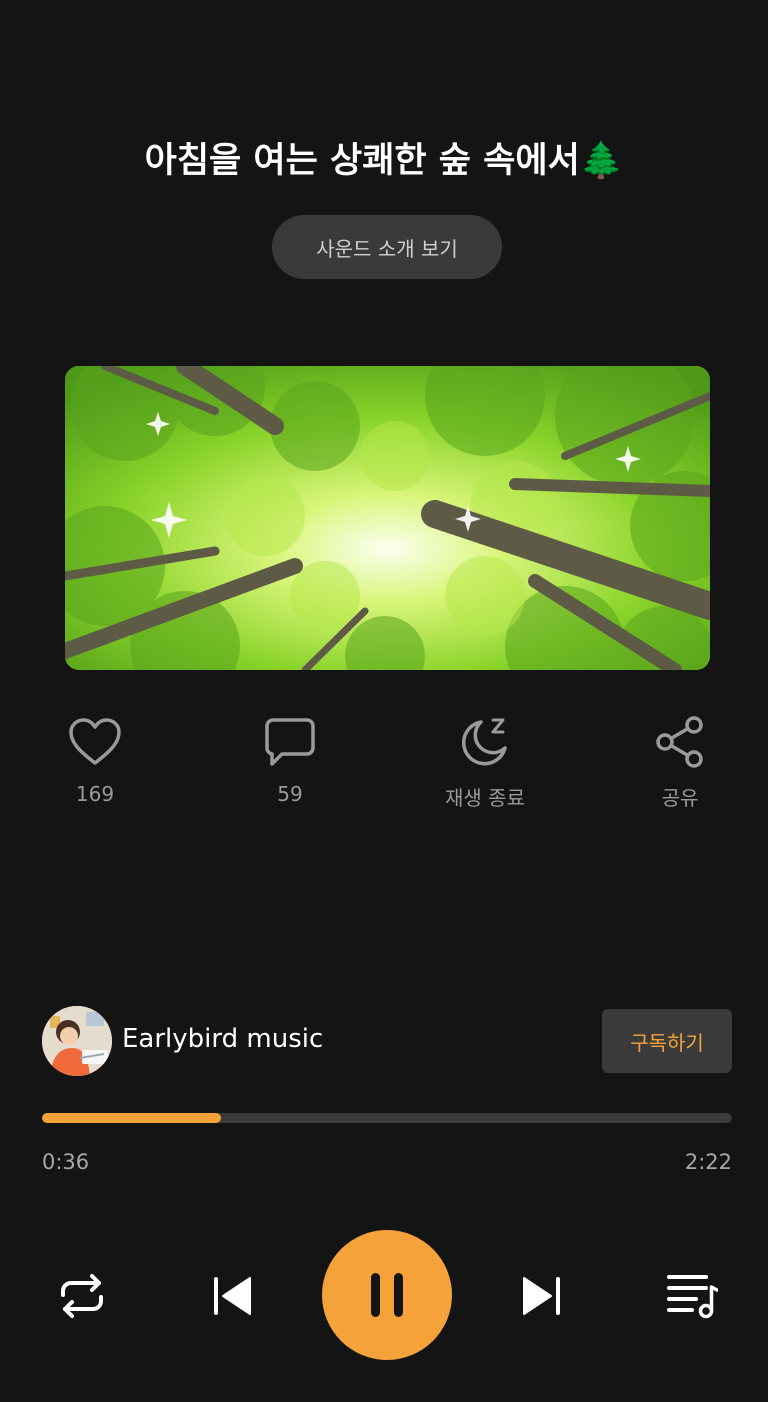 The height and width of the screenshot is (1402, 768). I want to click on channel-avatar, so click(77, 1041).